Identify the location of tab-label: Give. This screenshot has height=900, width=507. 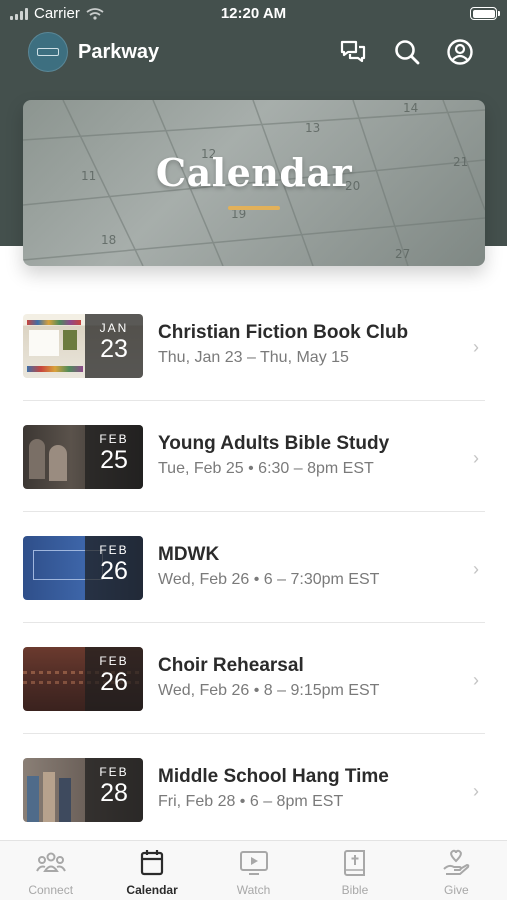
(456, 890).